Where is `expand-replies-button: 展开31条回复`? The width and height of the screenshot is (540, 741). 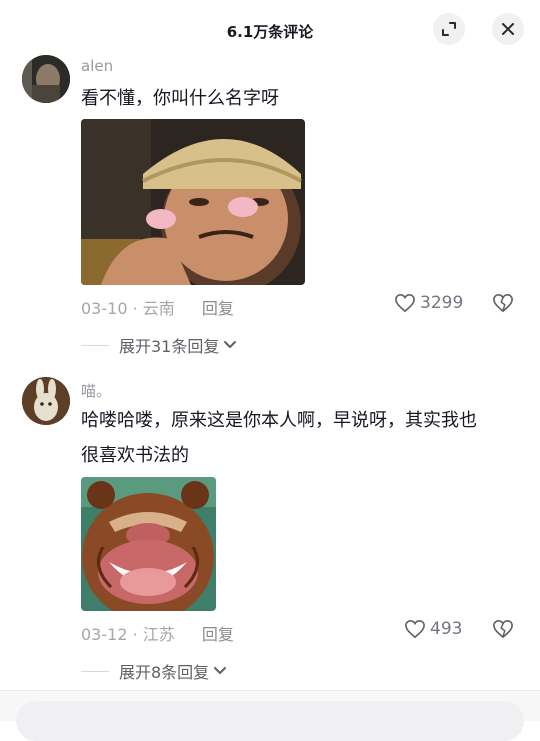 expand-replies-button: 展开31条回复 is located at coordinates (159, 345).